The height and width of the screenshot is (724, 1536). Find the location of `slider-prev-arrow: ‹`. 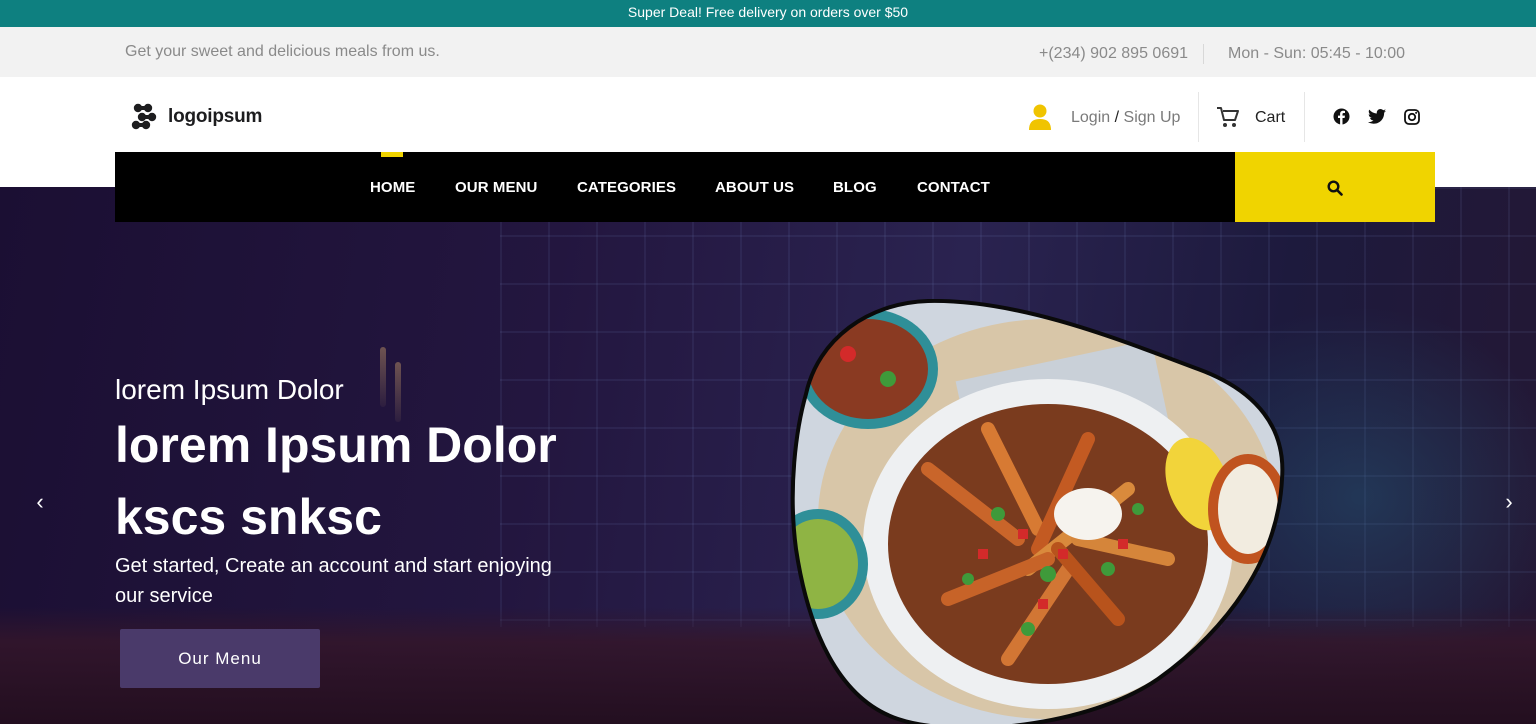

slider-prev-arrow: ‹ is located at coordinates (40, 502).